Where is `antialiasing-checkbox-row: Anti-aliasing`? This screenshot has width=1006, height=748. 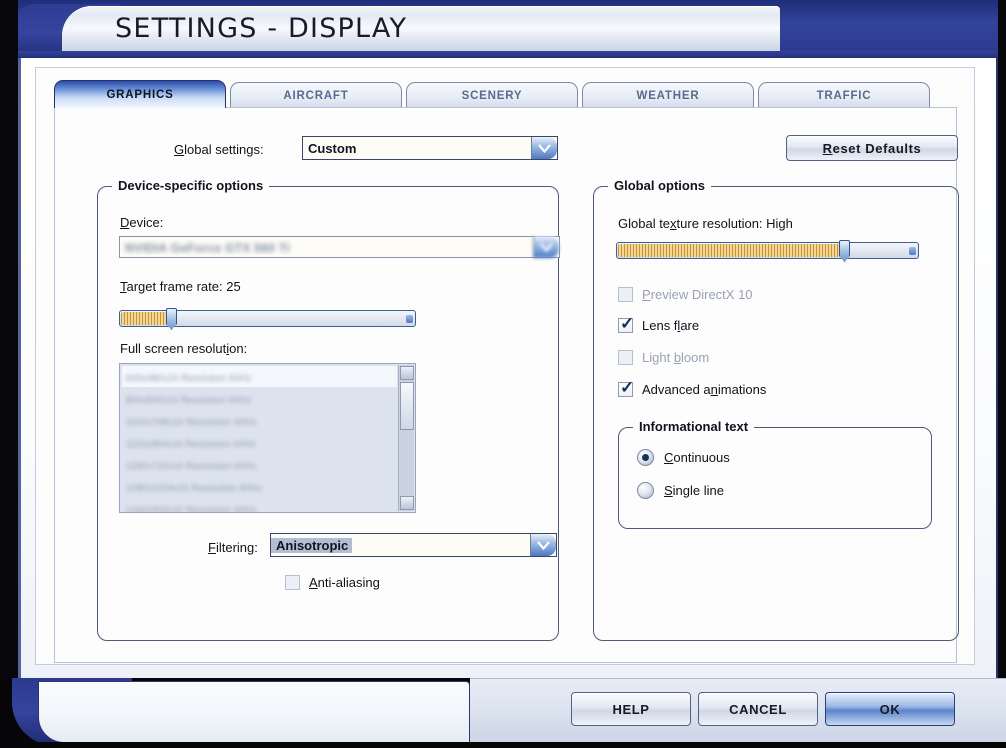 antialiasing-checkbox-row: Anti-aliasing is located at coordinates (332, 582).